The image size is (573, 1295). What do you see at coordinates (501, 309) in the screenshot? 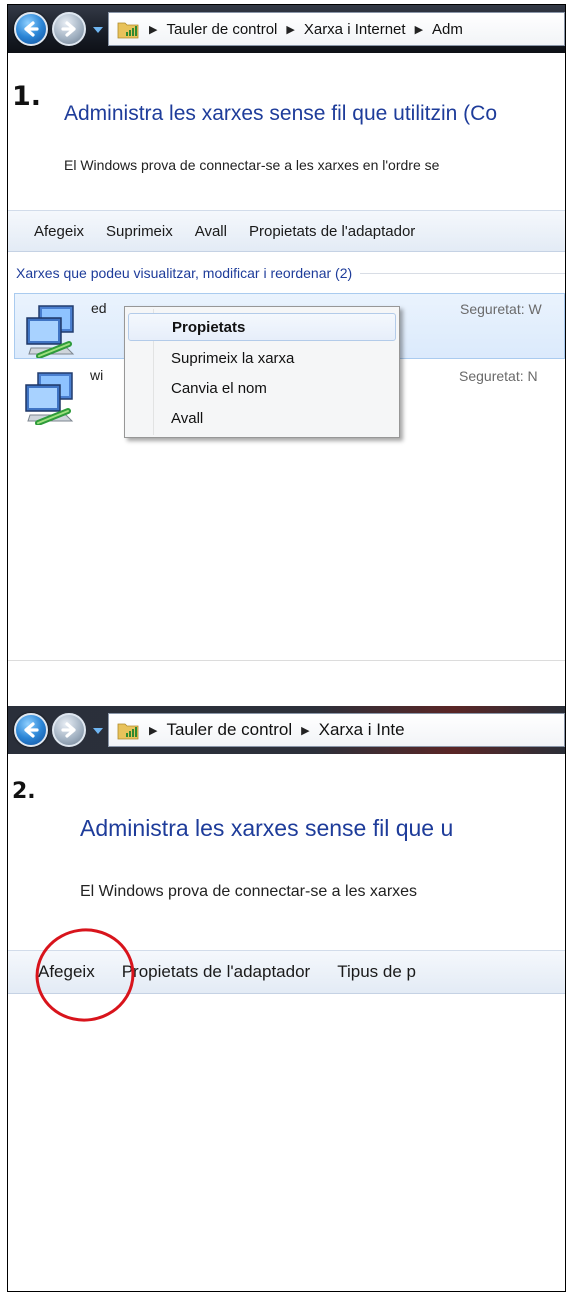
I see `network-security: Seguretat: W` at bounding box center [501, 309].